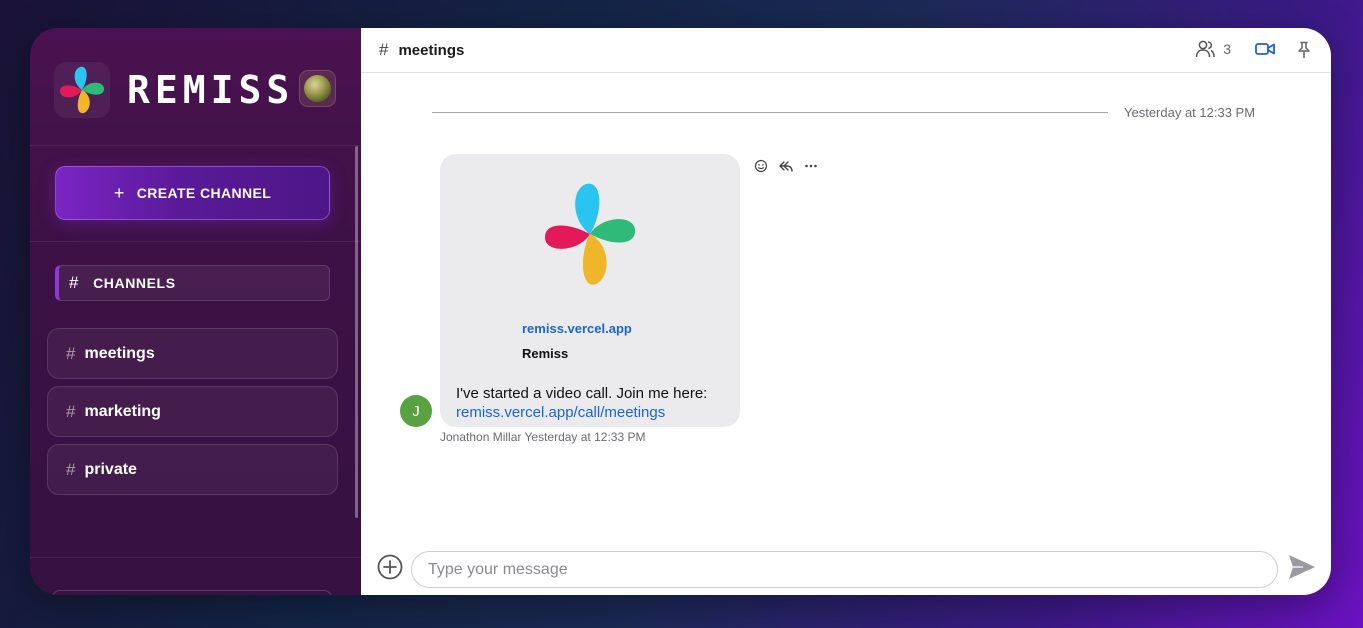 The image size is (1363, 628). Describe the element at coordinates (134, 283) in the screenshot. I see `channels-header-label: CHANNELS` at that location.